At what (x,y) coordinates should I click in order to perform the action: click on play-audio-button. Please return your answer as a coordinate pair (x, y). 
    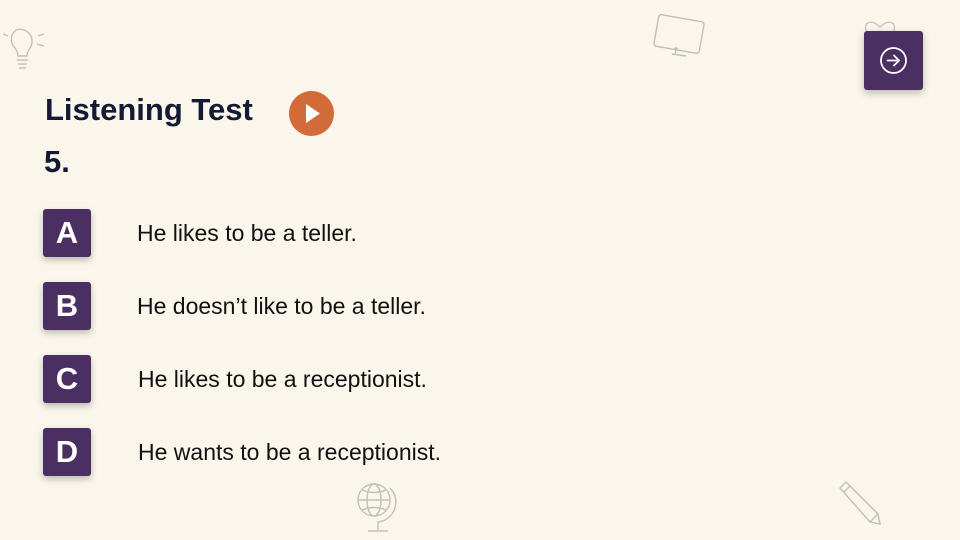
    Looking at the image, I should click on (311, 113).